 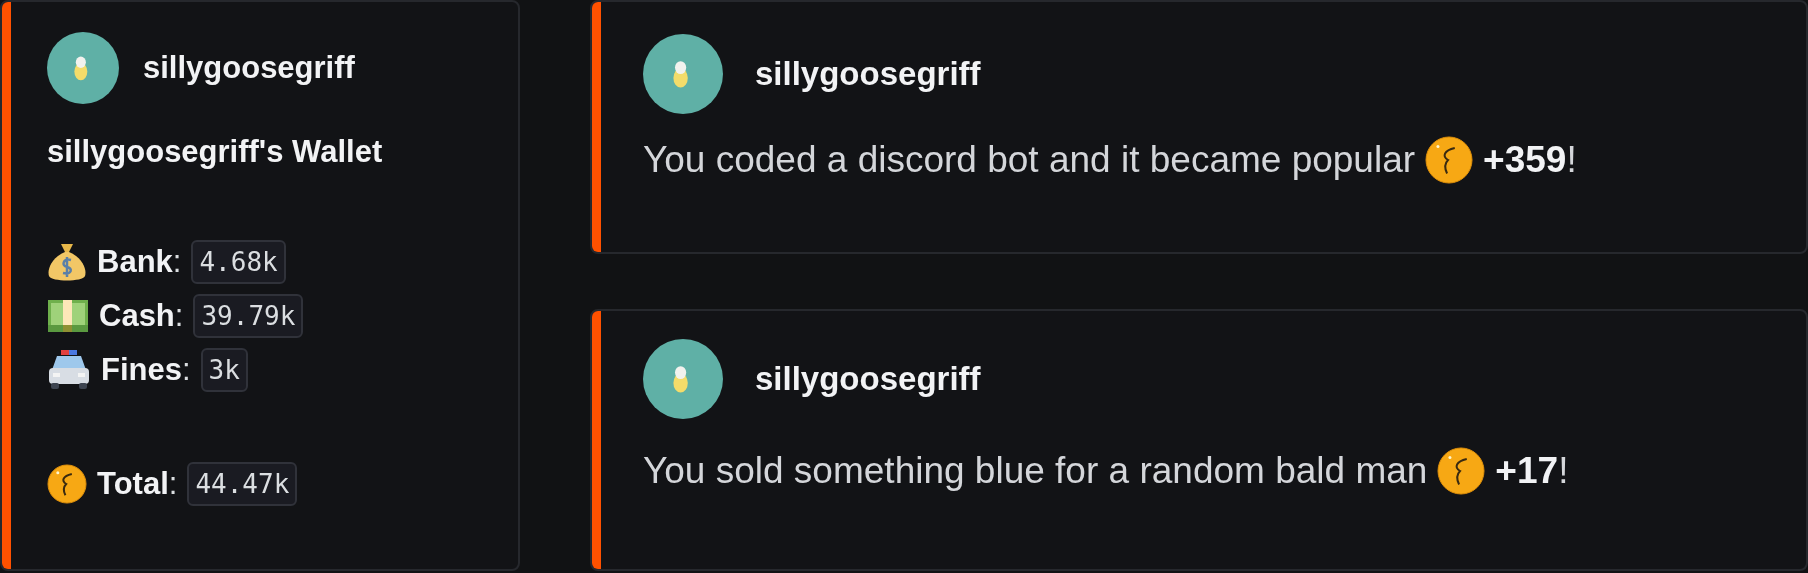 What do you see at coordinates (215, 152) in the screenshot?
I see `wallet-title: sillygoosegriff's Wallet` at bounding box center [215, 152].